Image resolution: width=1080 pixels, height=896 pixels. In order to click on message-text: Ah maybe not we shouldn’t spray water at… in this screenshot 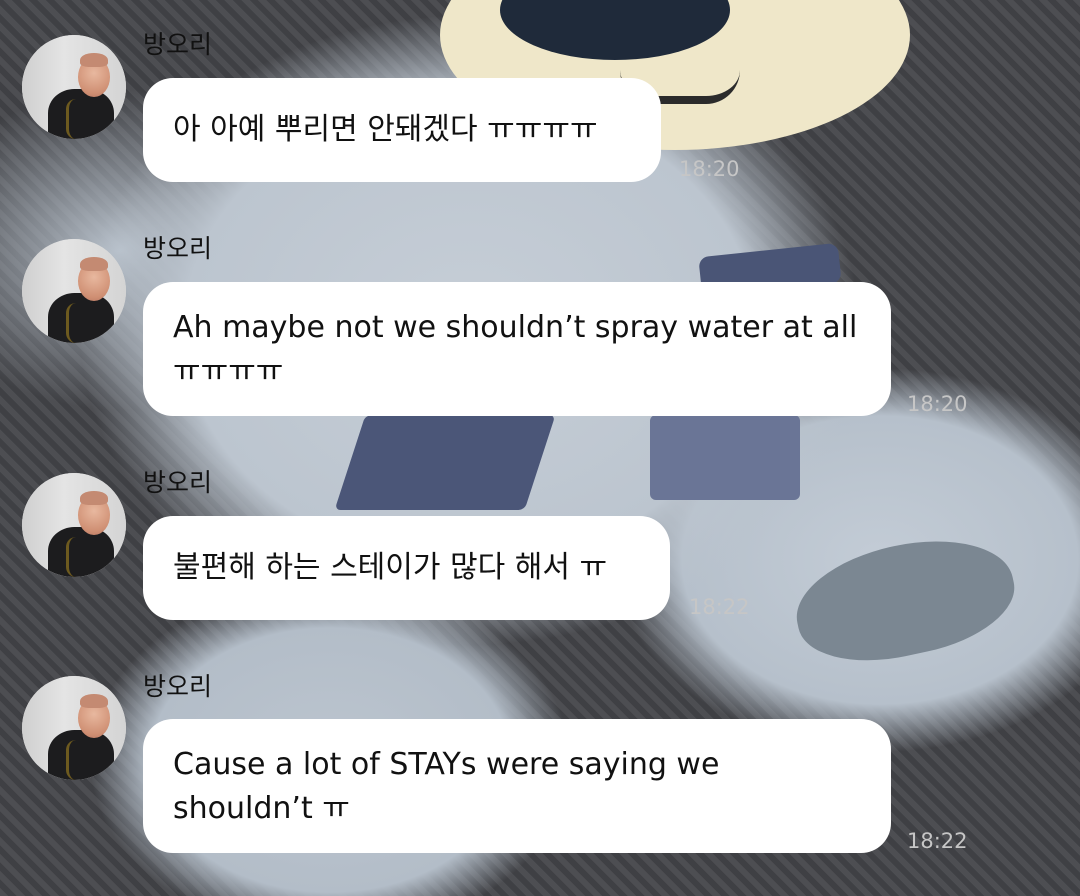, I will do `click(515, 349)`.